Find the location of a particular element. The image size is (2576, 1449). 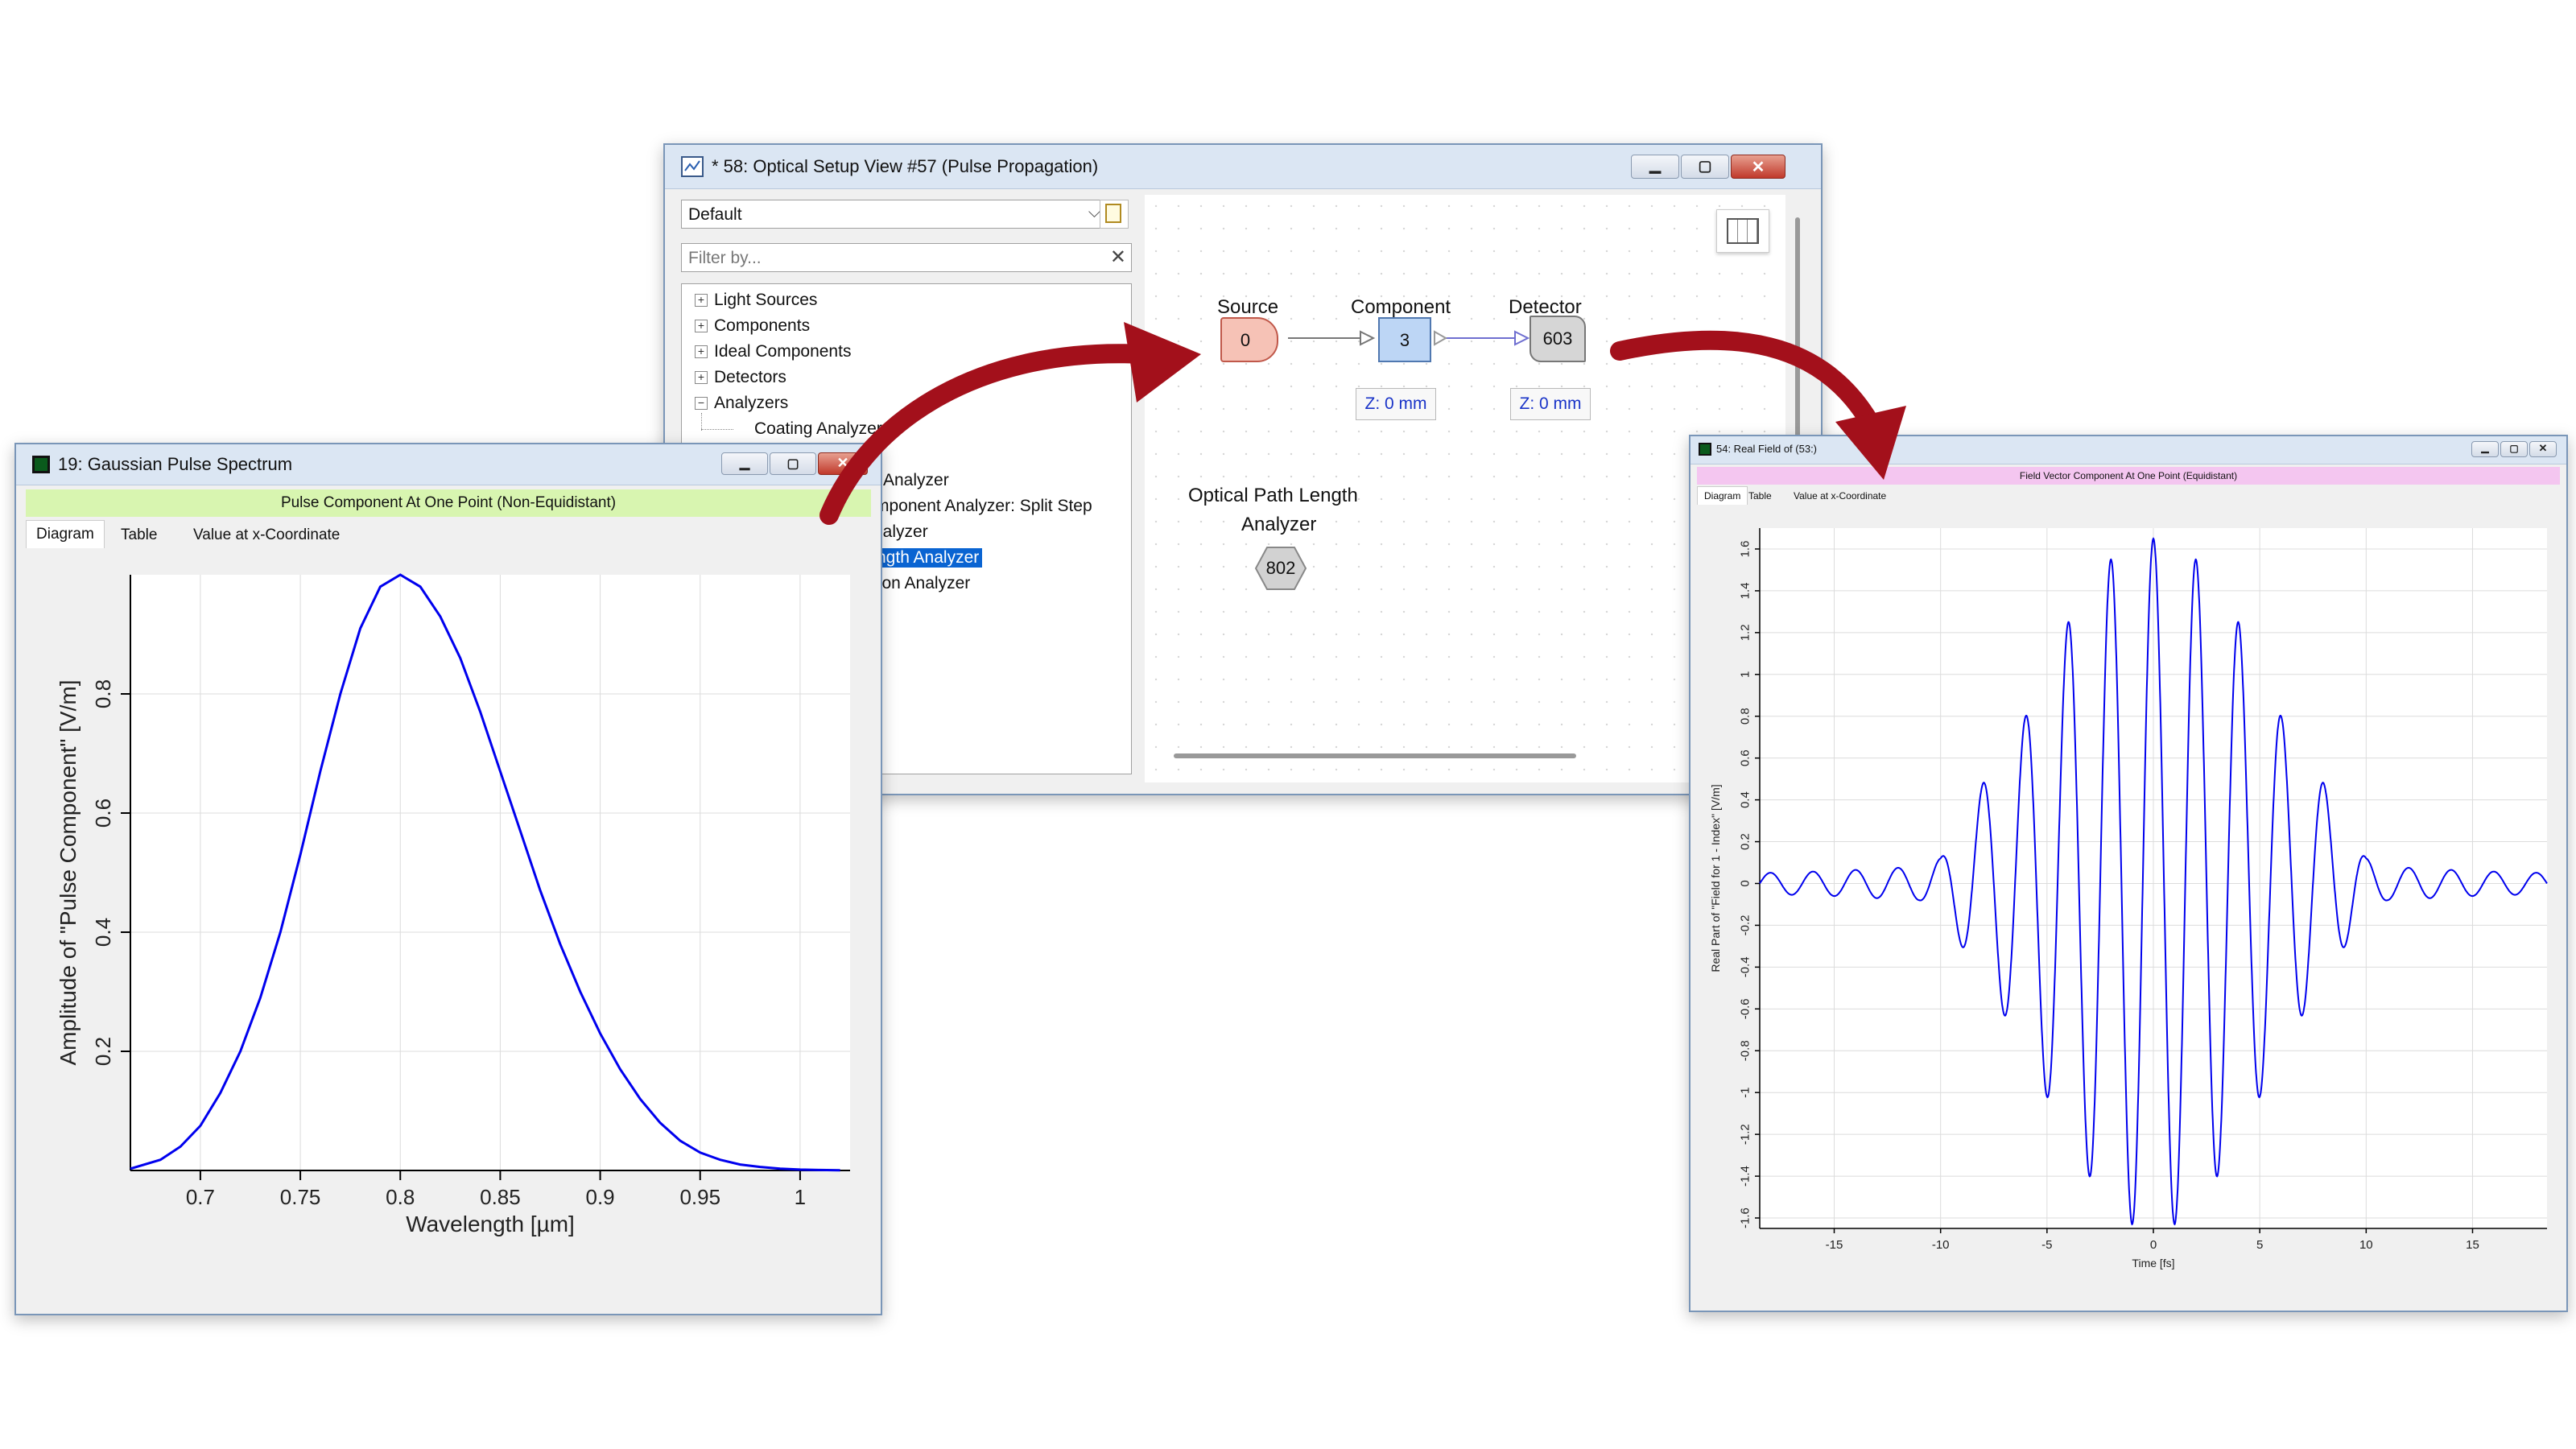

arrow-spectrum-to-source-head is located at coordinates (1162, 362).